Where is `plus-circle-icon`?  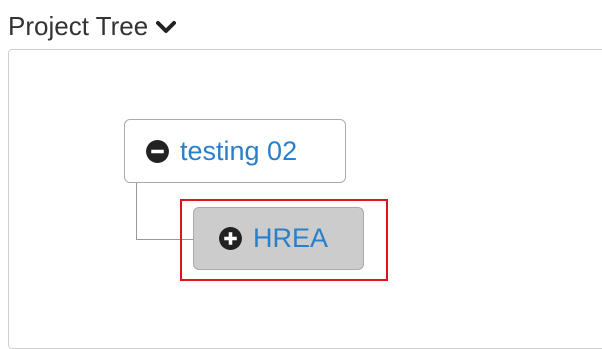
plus-circle-icon is located at coordinates (230, 238).